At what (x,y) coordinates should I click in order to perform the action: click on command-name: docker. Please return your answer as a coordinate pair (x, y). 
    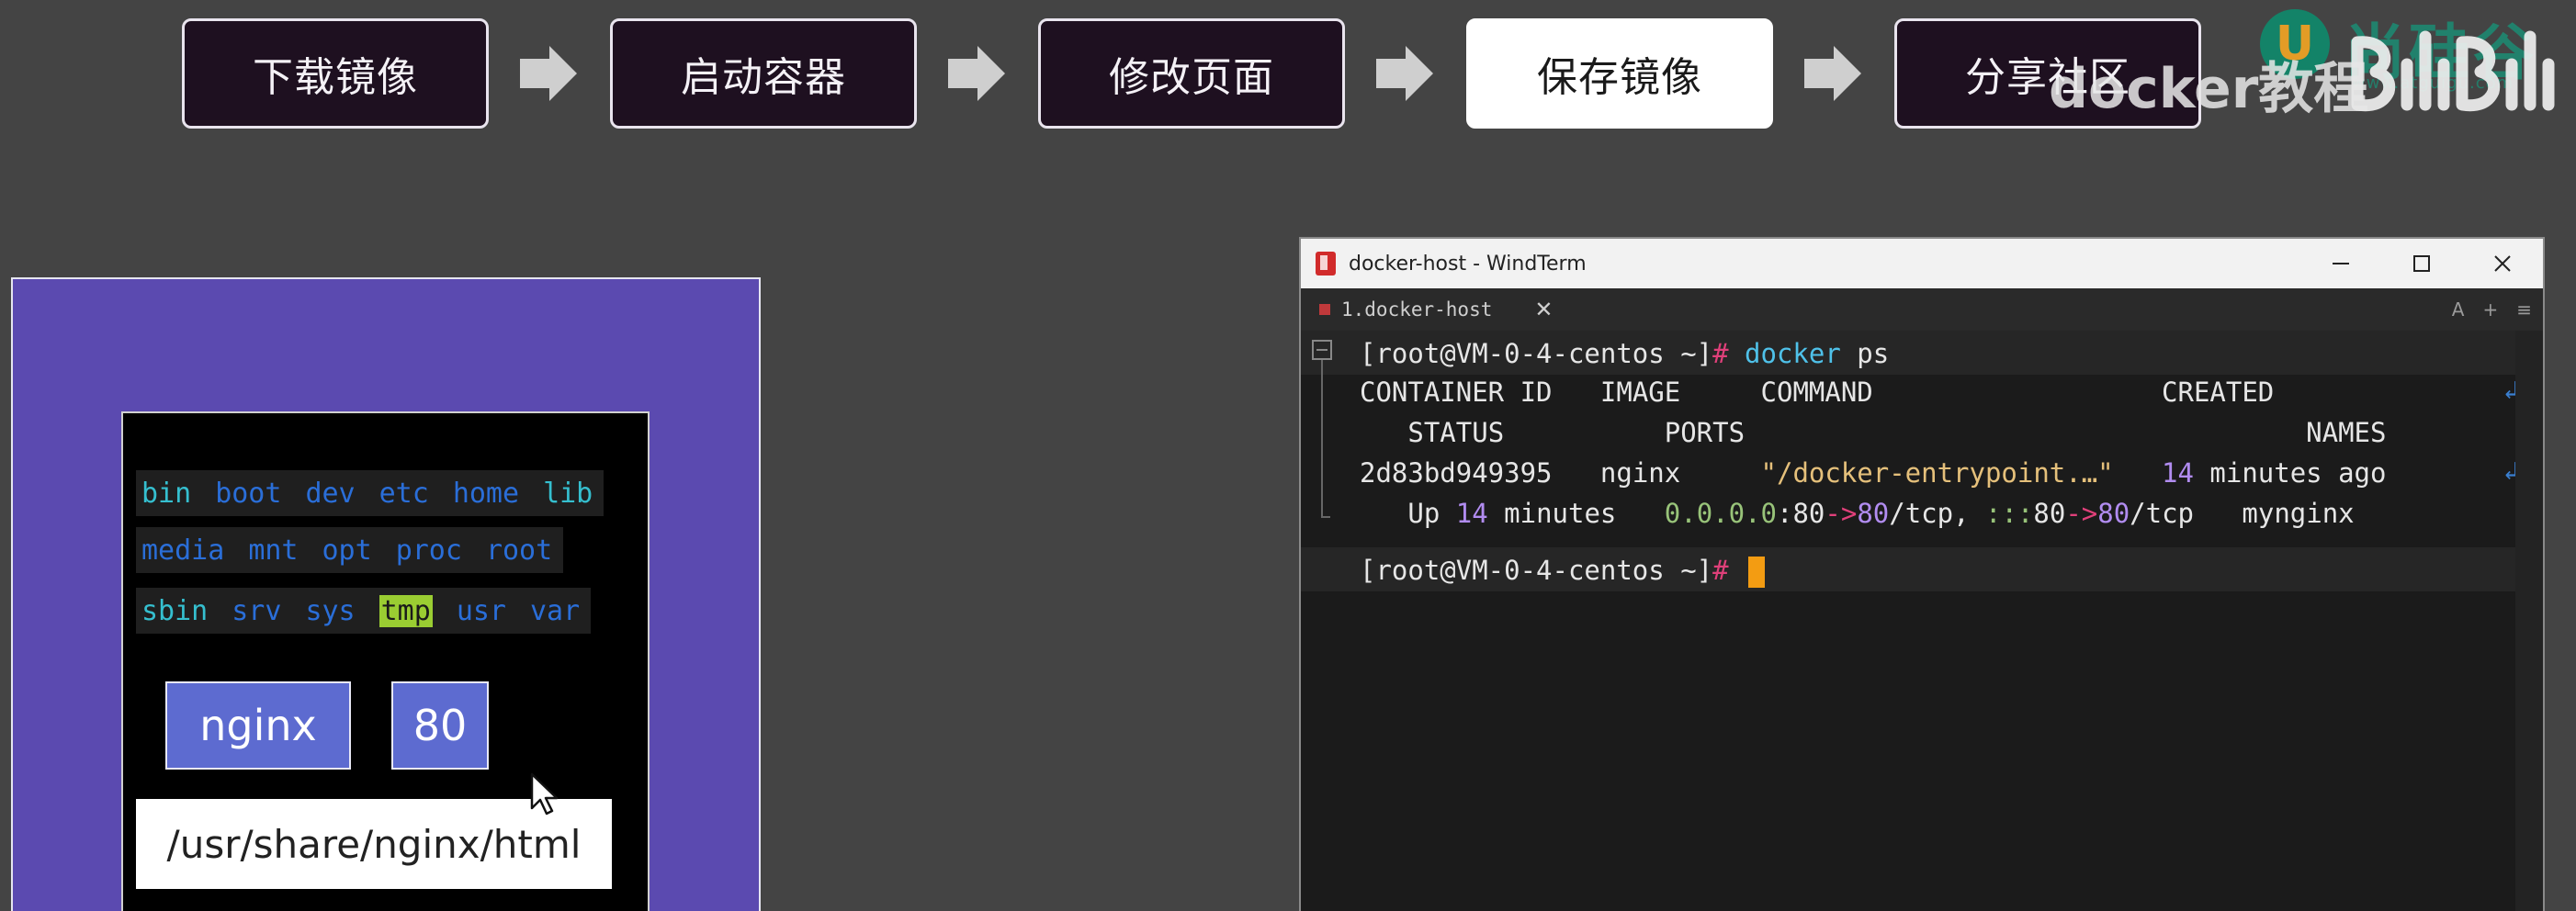
    Looking at the image, I should click on (1793, 353).